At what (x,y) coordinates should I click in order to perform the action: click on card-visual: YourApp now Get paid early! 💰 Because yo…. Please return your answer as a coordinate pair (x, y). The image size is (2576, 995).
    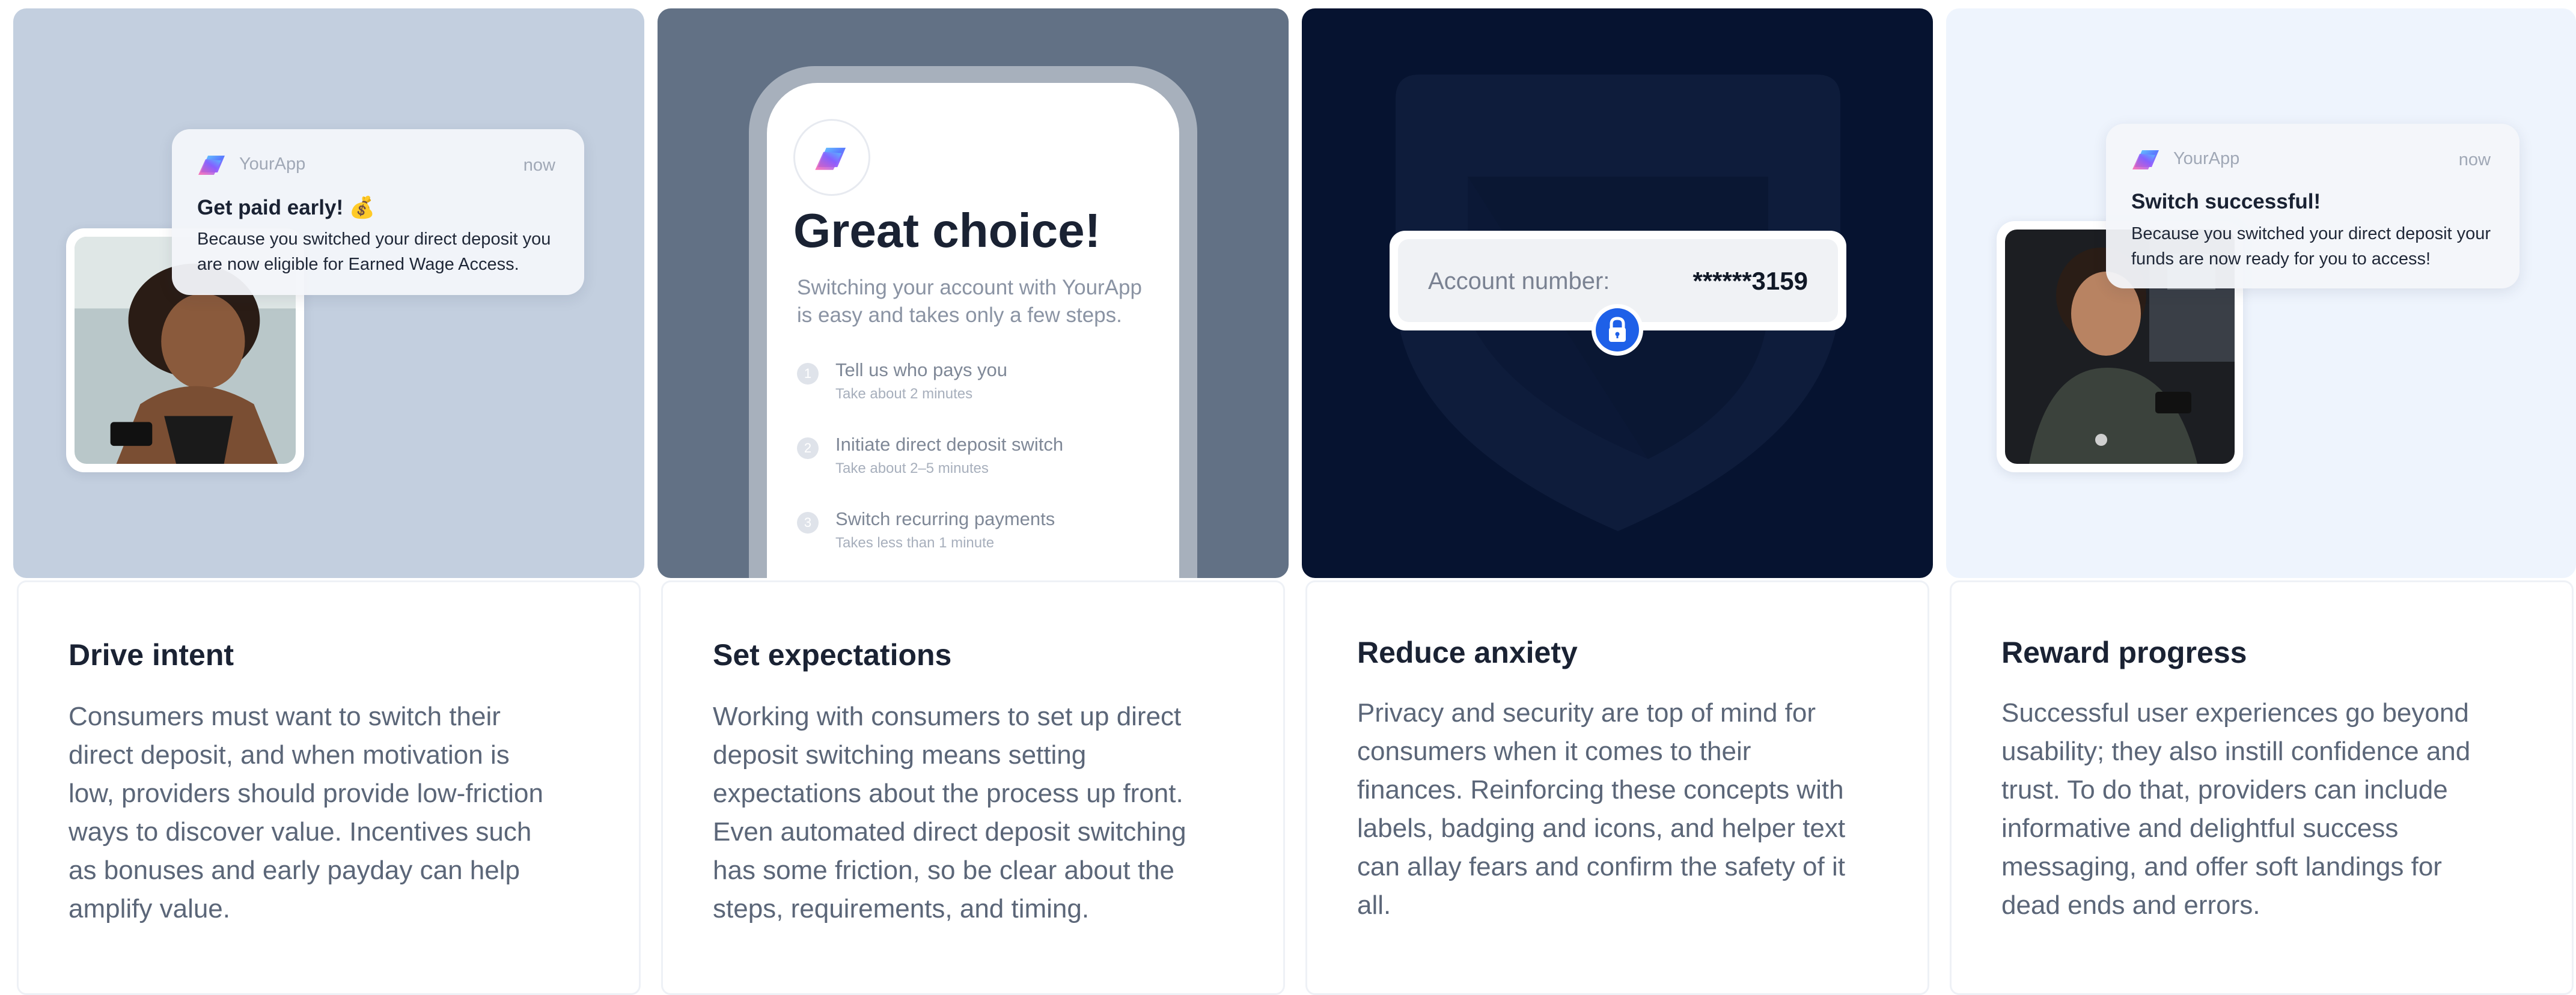
    Looking at the image, I should click on (328, 293).